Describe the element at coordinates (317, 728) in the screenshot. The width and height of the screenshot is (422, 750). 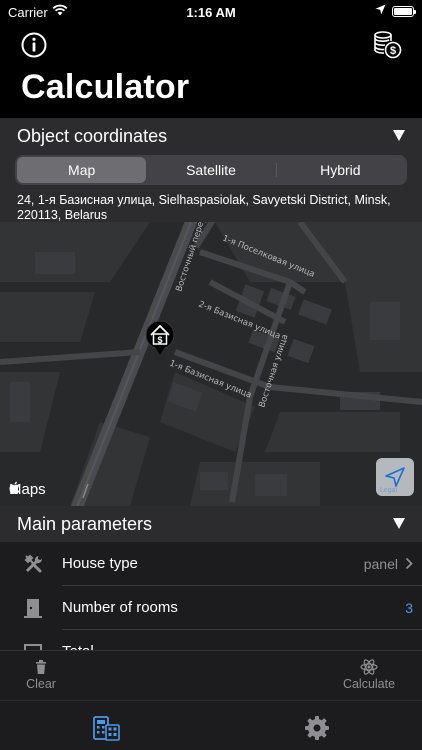
I see `settings-gear-icon` at that location.